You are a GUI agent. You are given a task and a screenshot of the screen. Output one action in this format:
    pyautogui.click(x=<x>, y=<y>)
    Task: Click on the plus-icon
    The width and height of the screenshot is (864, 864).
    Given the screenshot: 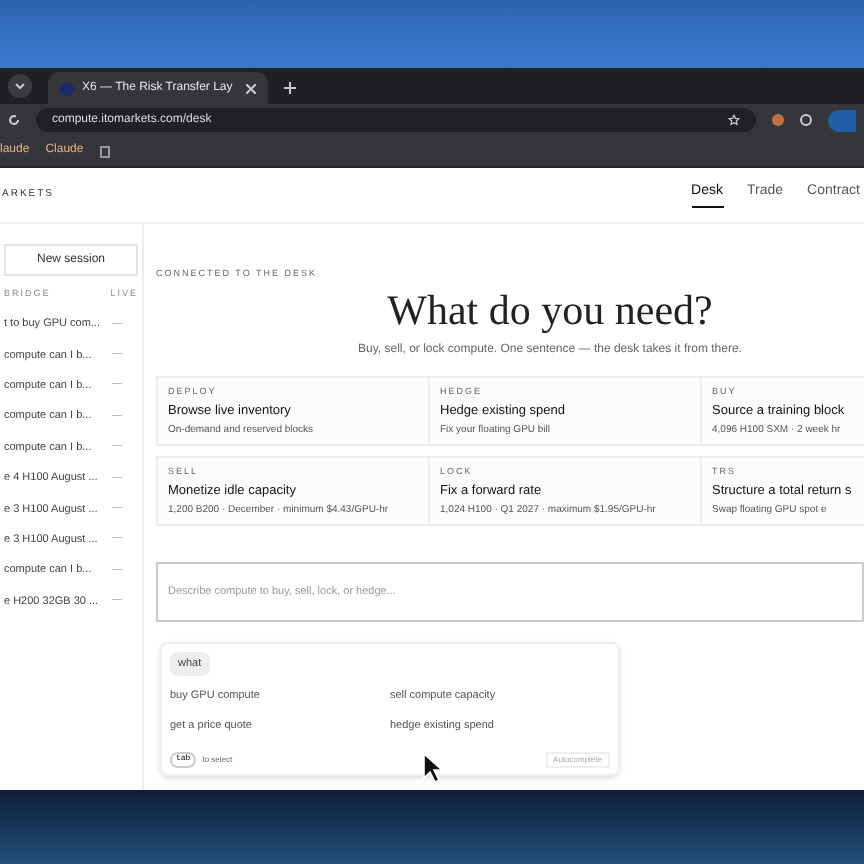 What is the action you would take?
    pyautogui.click(x=290, y=88)
    